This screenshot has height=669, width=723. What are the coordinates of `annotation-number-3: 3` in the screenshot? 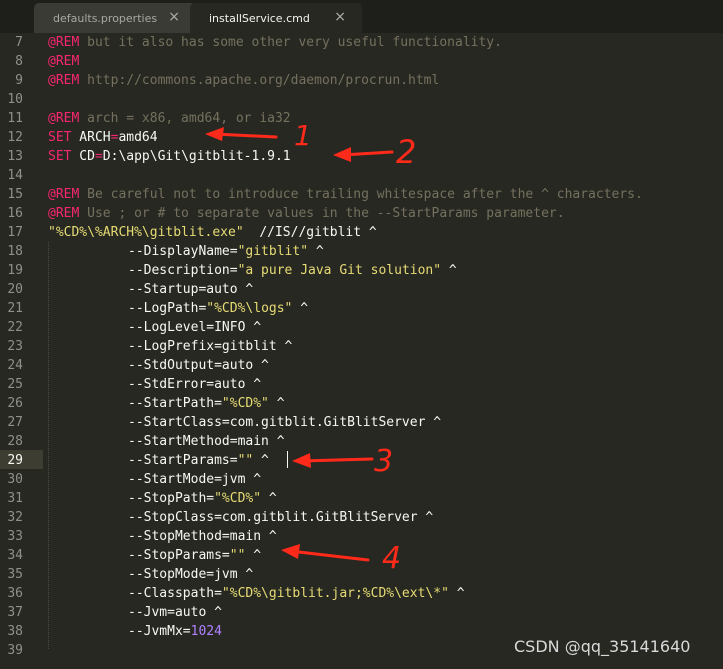 It's located at (383, 461).